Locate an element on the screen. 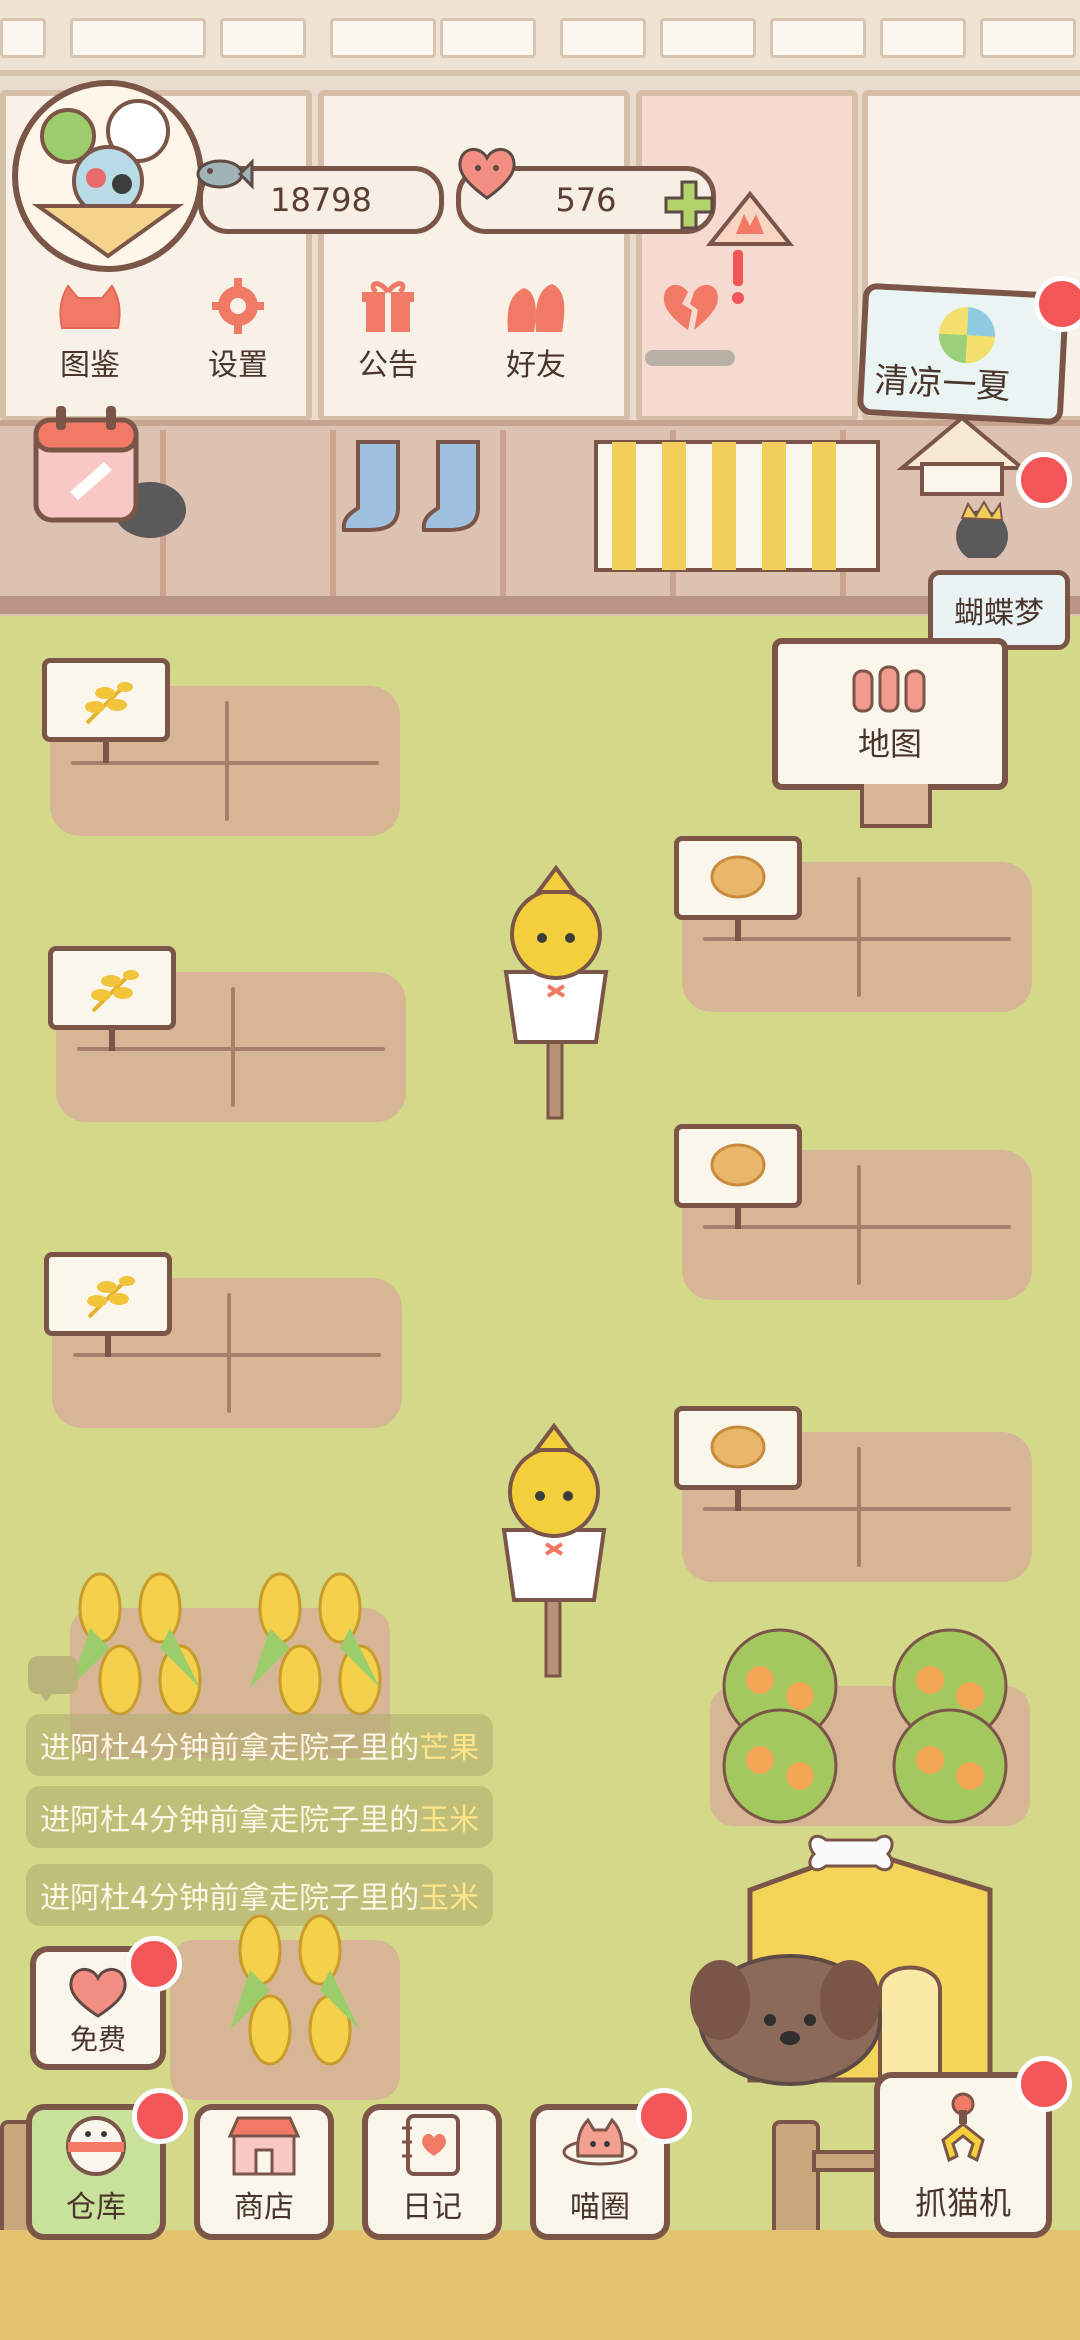 Image resolution: width=1080 pixels, height=2340 pixels. fence-rail is located at coordinates (846, 2161).